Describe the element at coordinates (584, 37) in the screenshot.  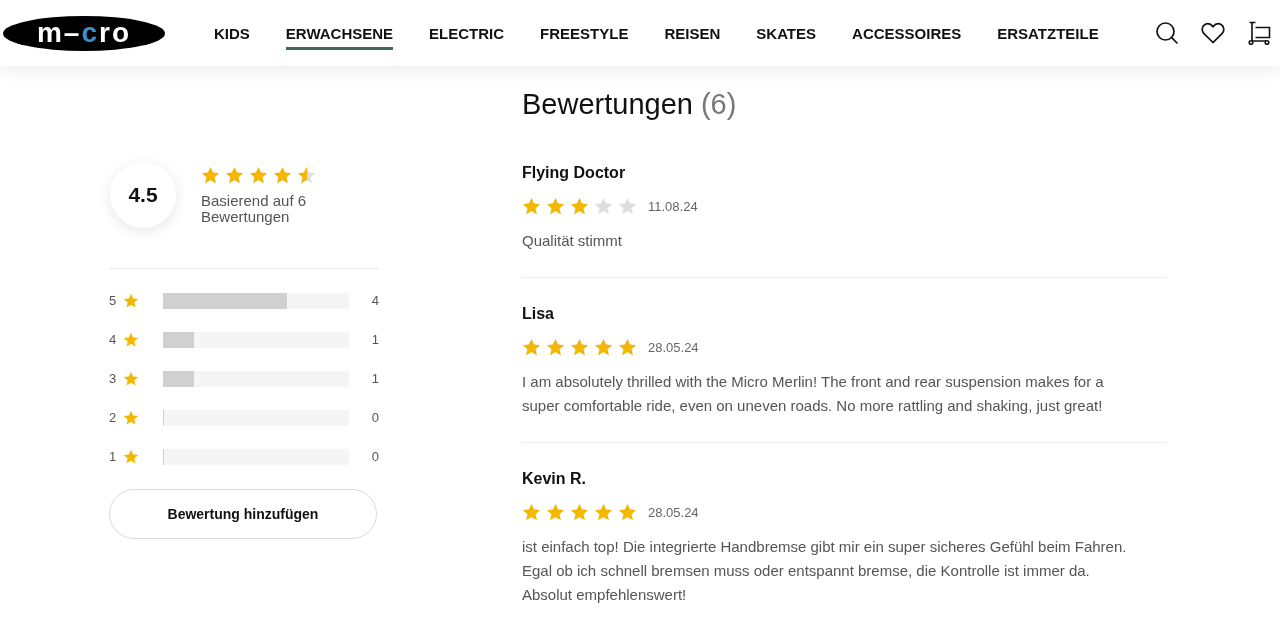
I see `nav-link: FREESTYLE` at that location.